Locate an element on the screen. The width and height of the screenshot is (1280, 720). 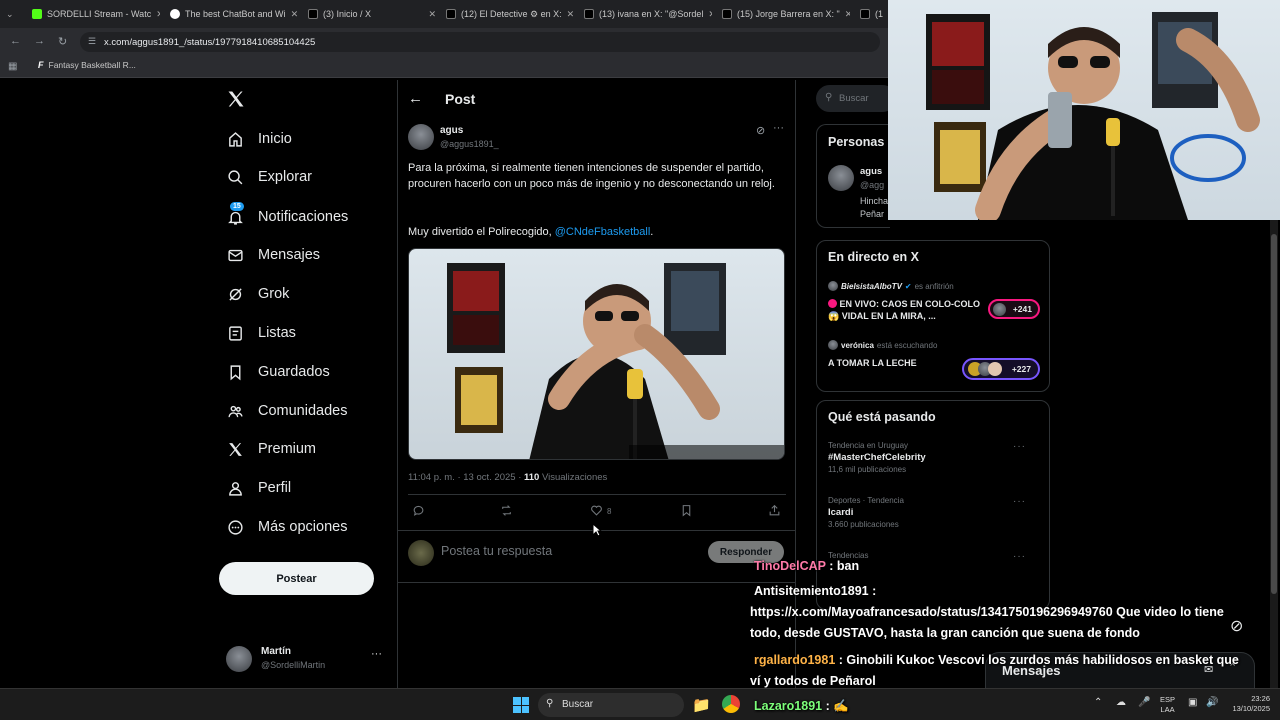
listener-avatar is located at coordinates (999, 309).